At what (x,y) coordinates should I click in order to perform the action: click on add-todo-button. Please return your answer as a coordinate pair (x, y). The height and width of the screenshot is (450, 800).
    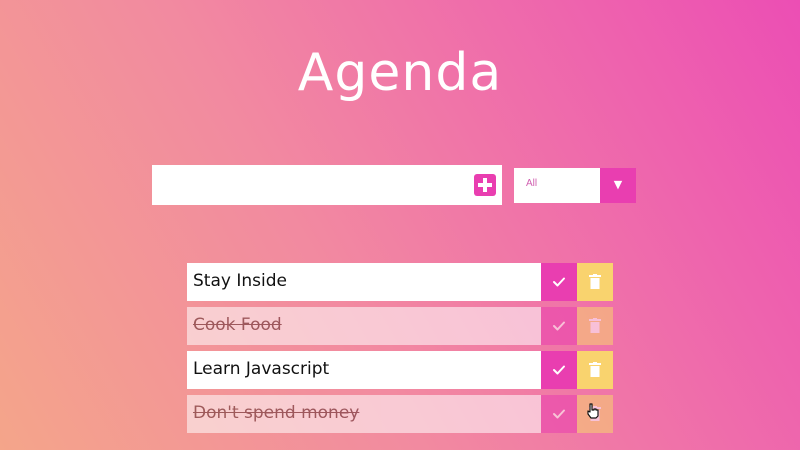
    Looking at the image, I should click on (485, 185).